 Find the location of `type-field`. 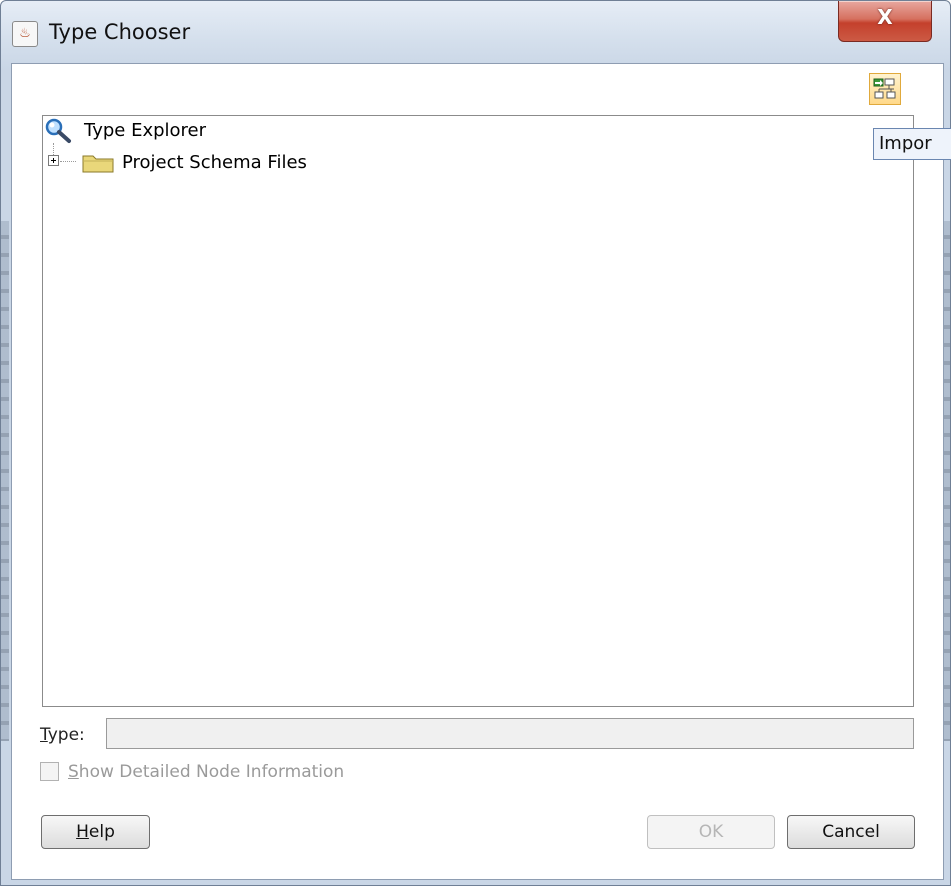

type-field is located at coordinates (510, 733).